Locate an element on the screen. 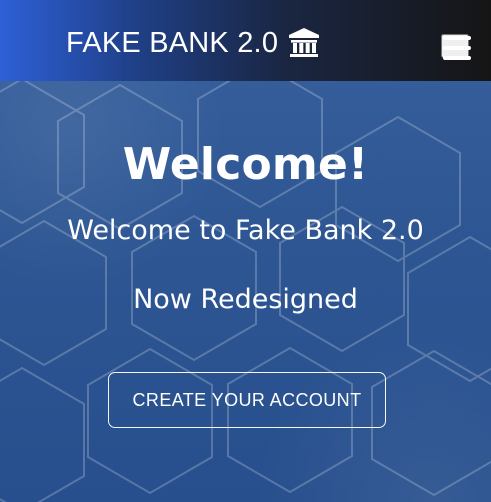 This screenshot has height=502, width=491. brand-name: FAKE BANK 2.0 is located at coordinates (172, 43).